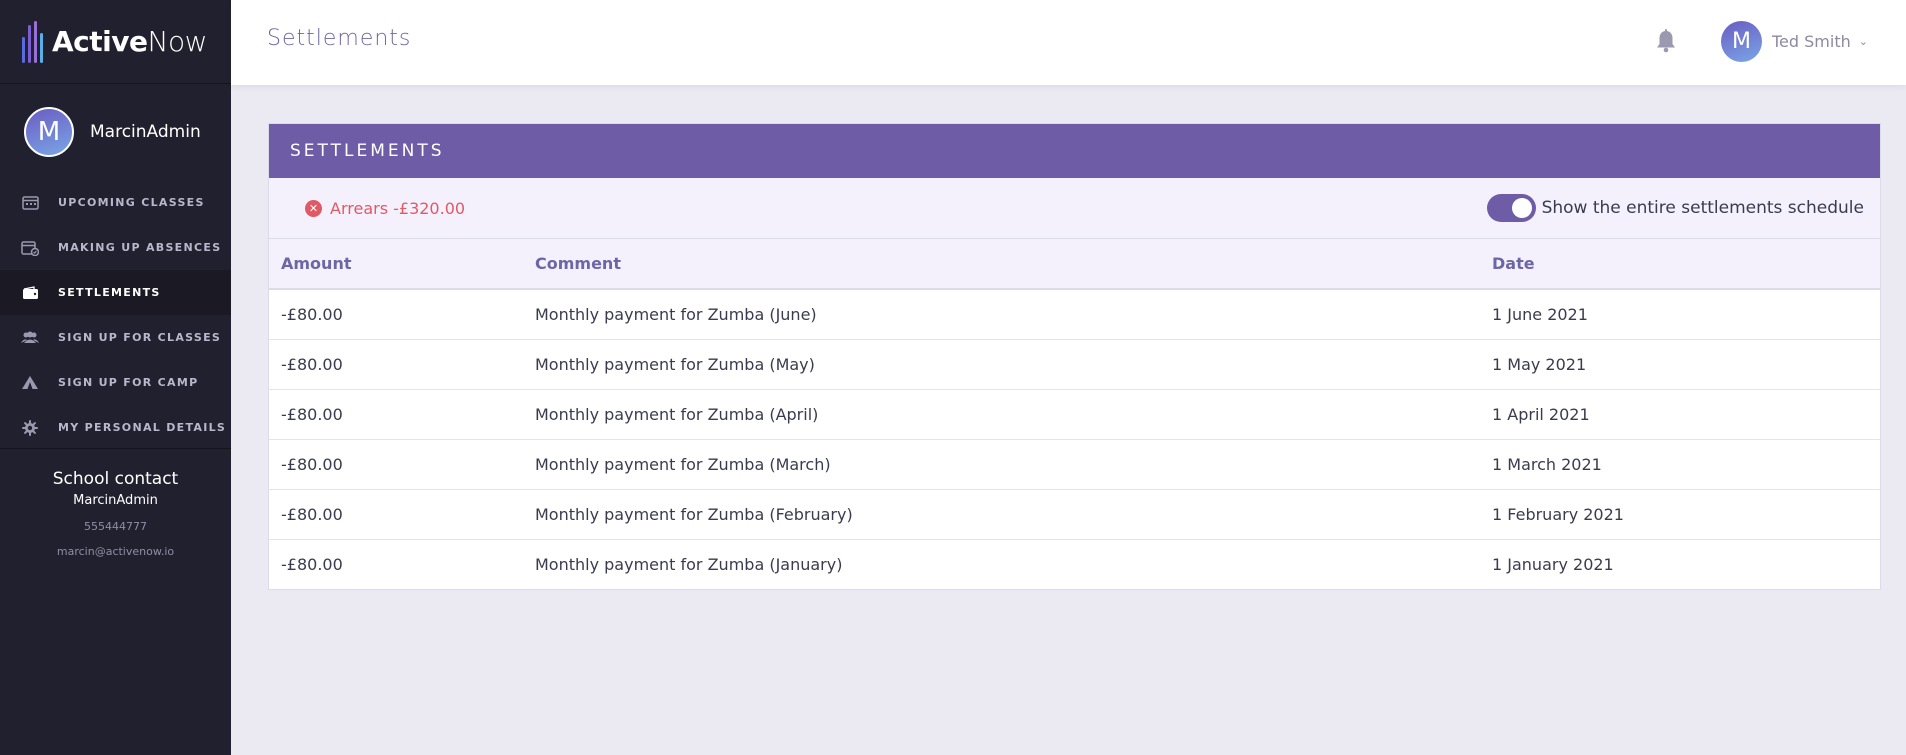  Describe the element at coordinates (131, 202) in the screenshot. I see `sidebar-item-label: UPCOMING CLASSES` at that location.